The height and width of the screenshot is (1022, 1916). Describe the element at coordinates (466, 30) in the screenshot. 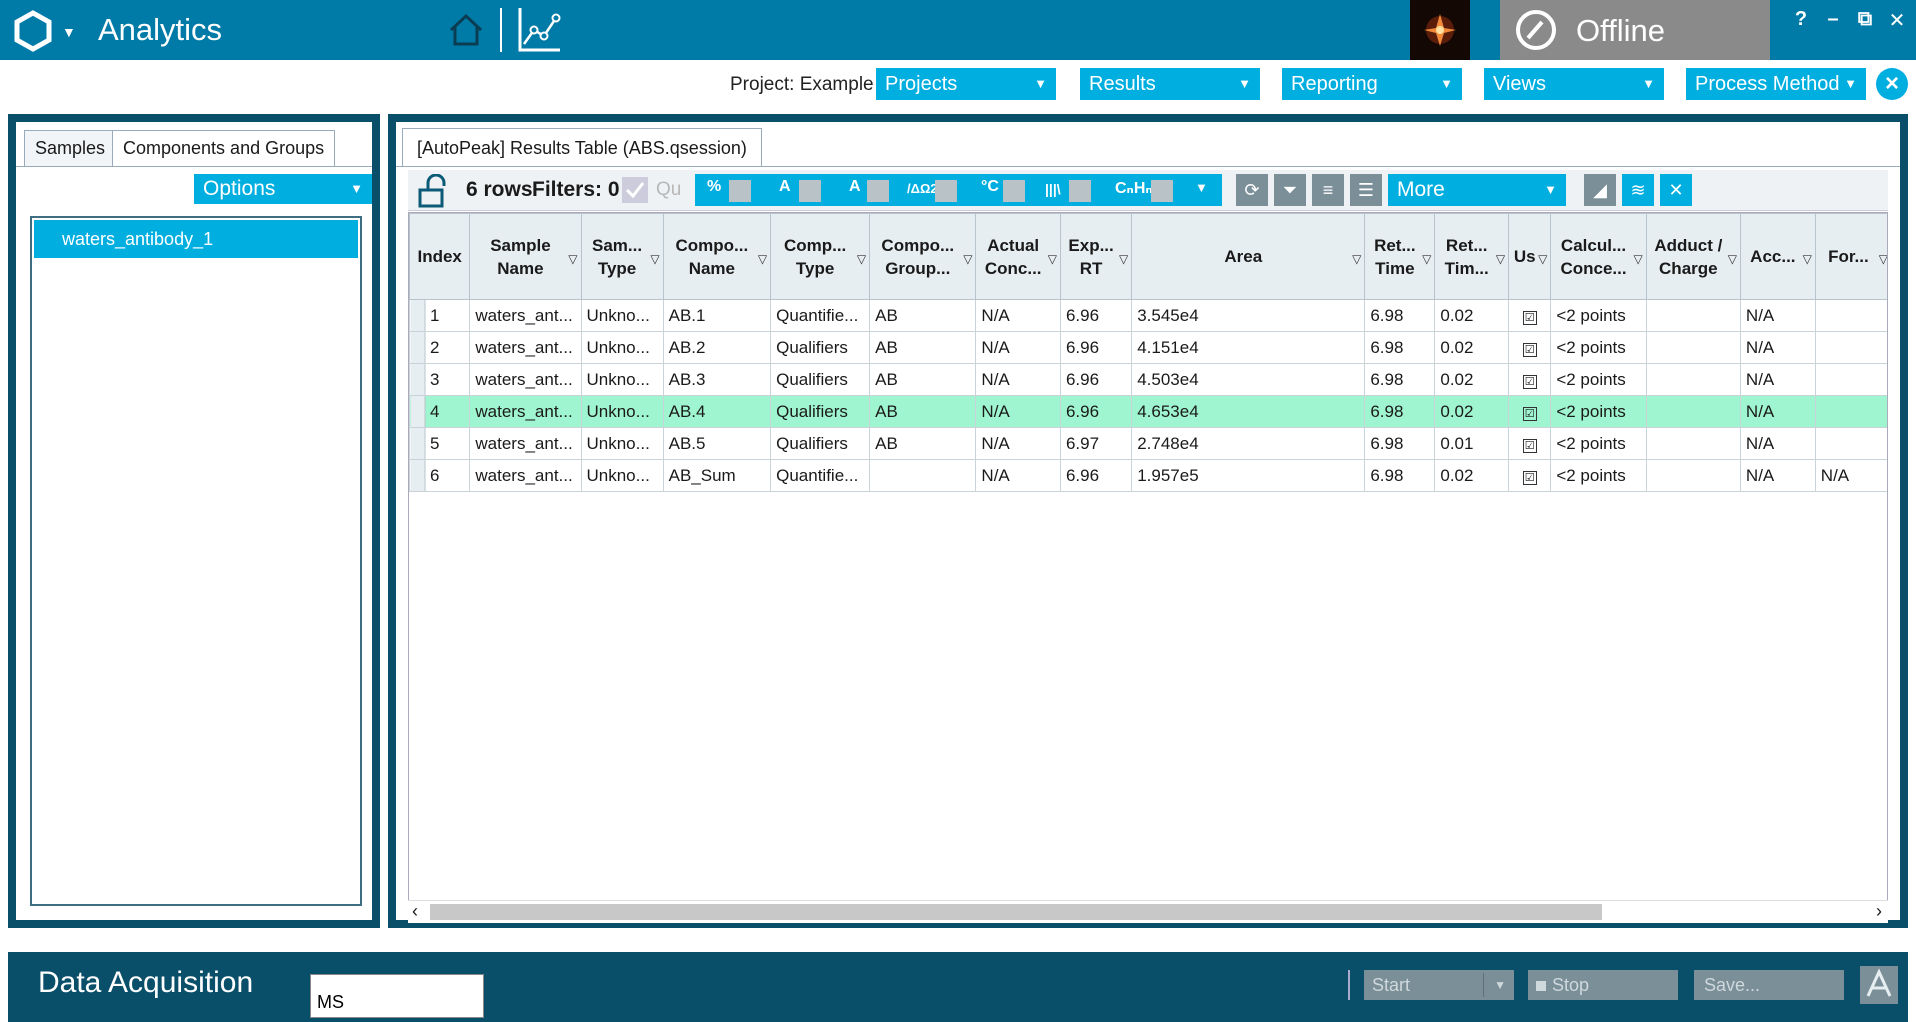

I see `home-icon` at that location.